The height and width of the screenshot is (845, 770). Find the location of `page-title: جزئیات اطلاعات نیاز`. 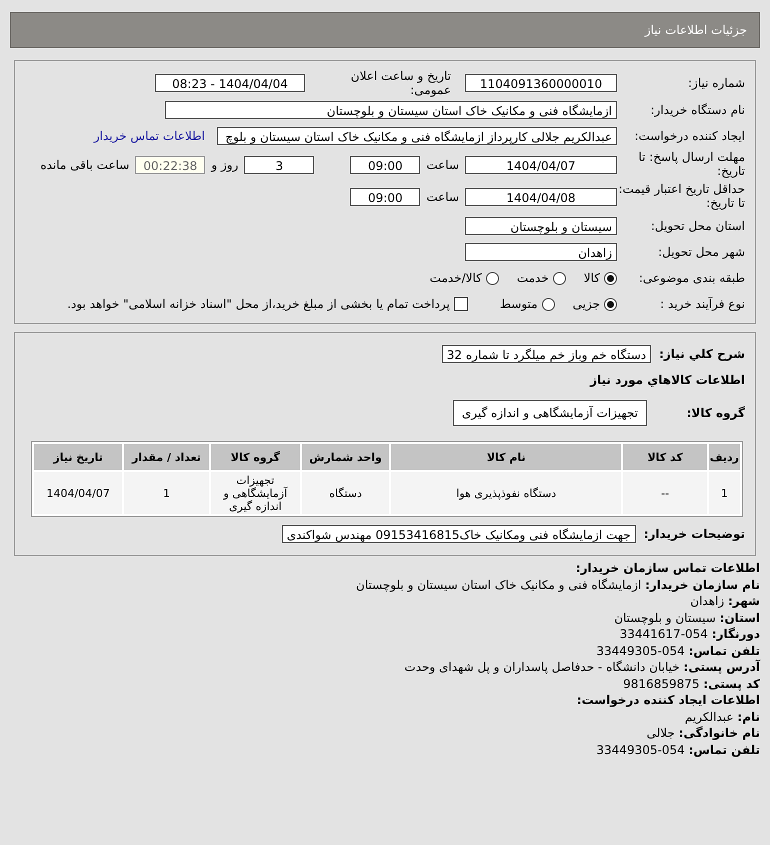

page-title: جزئیات اطلاعات نیاز is located at coordinates (695, 30).